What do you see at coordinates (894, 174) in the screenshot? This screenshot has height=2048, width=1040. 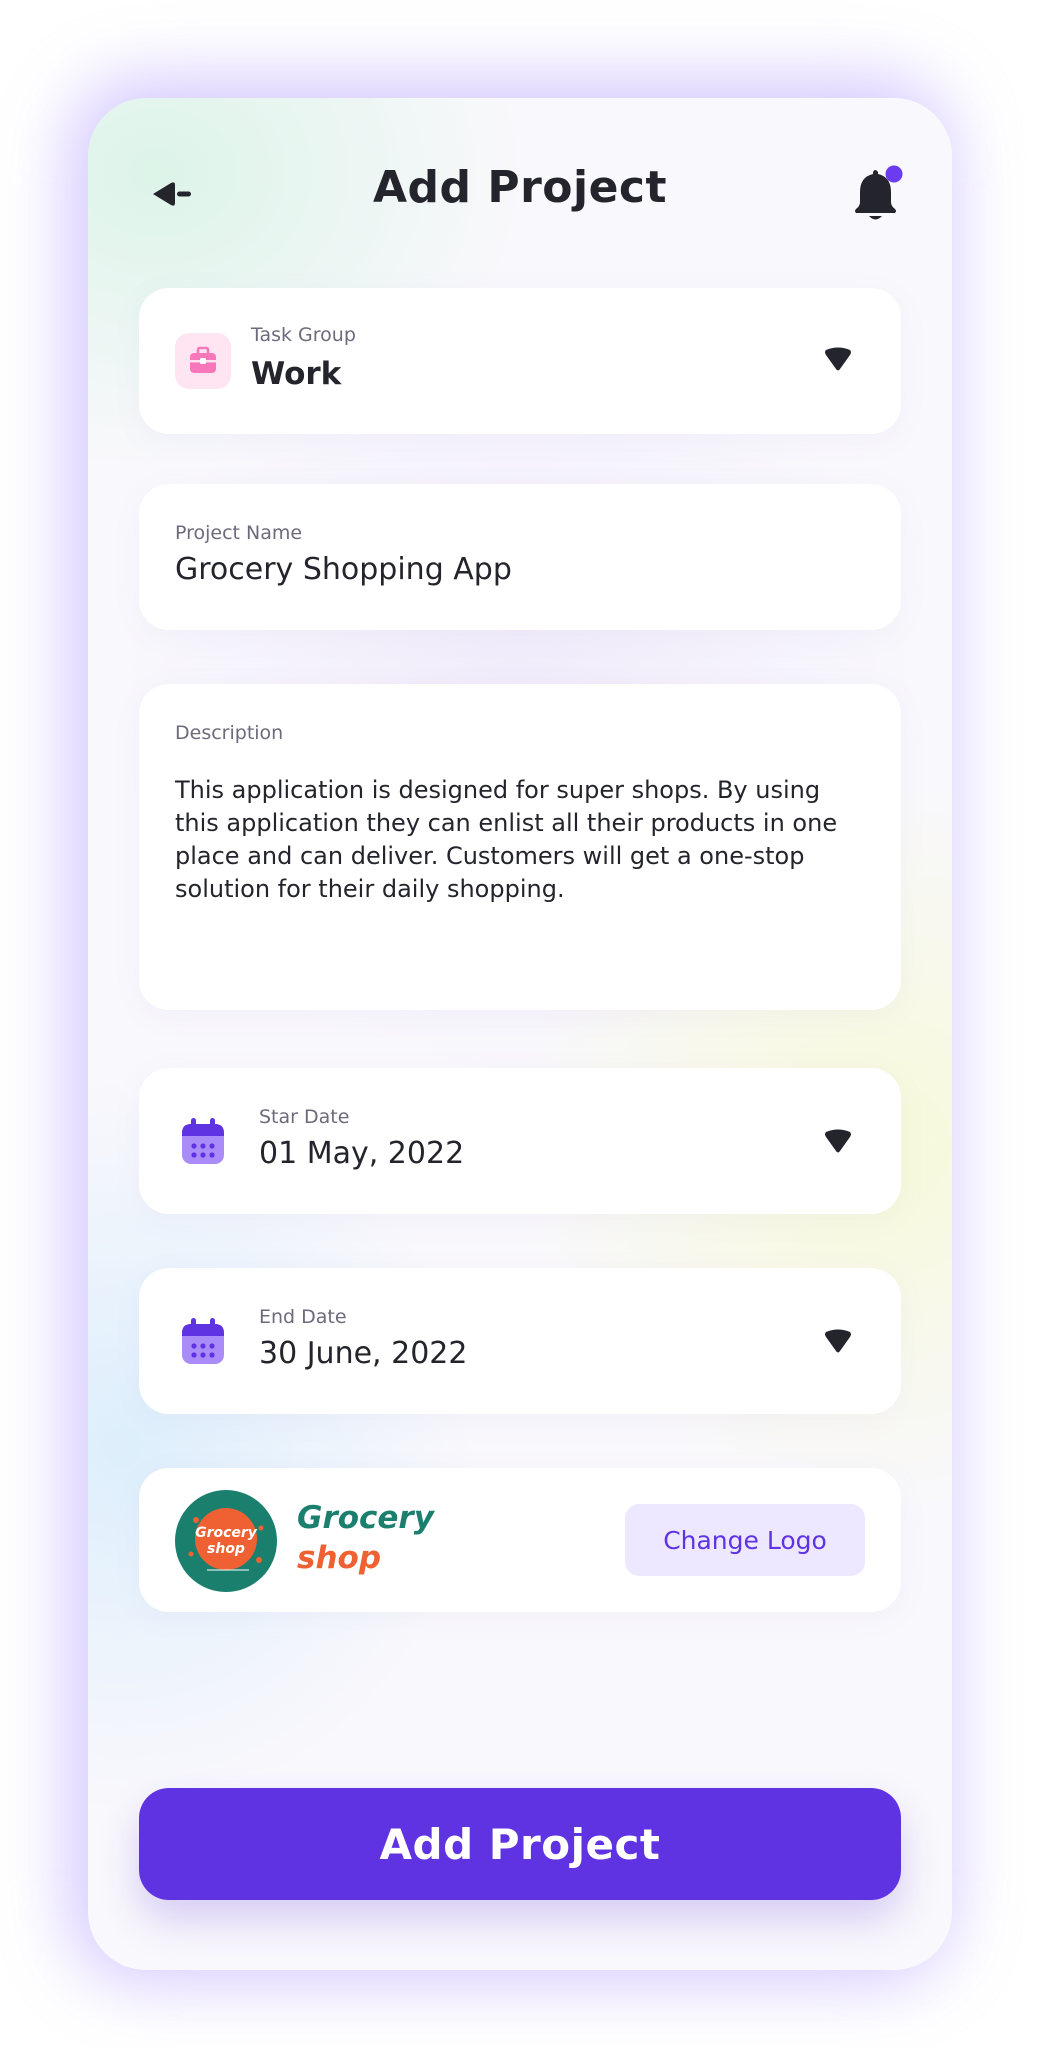 I see `notification-badge` at bounding box center [894, 174].